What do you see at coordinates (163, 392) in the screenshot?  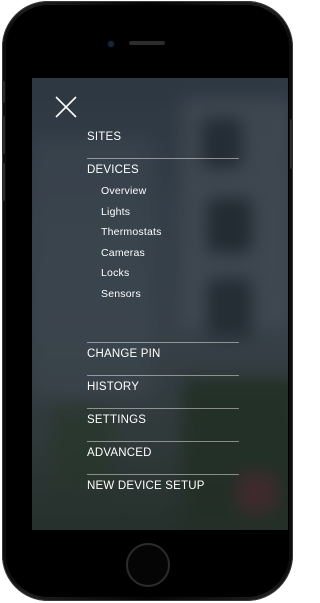 I see `menu-item-history: HISTORY` at bounding box center [163, 392].